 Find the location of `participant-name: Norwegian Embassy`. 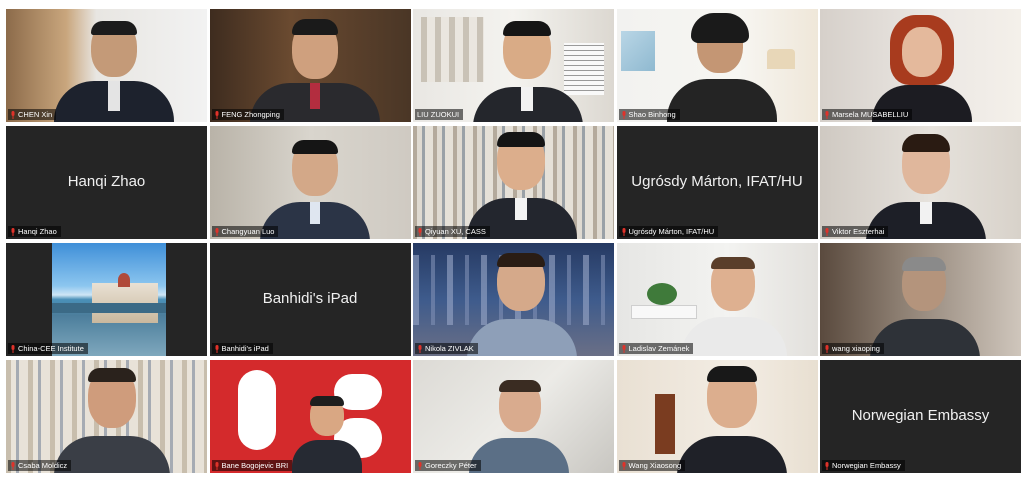

participant-name: Norwegian Embassy is located at coordinates (866, 465).